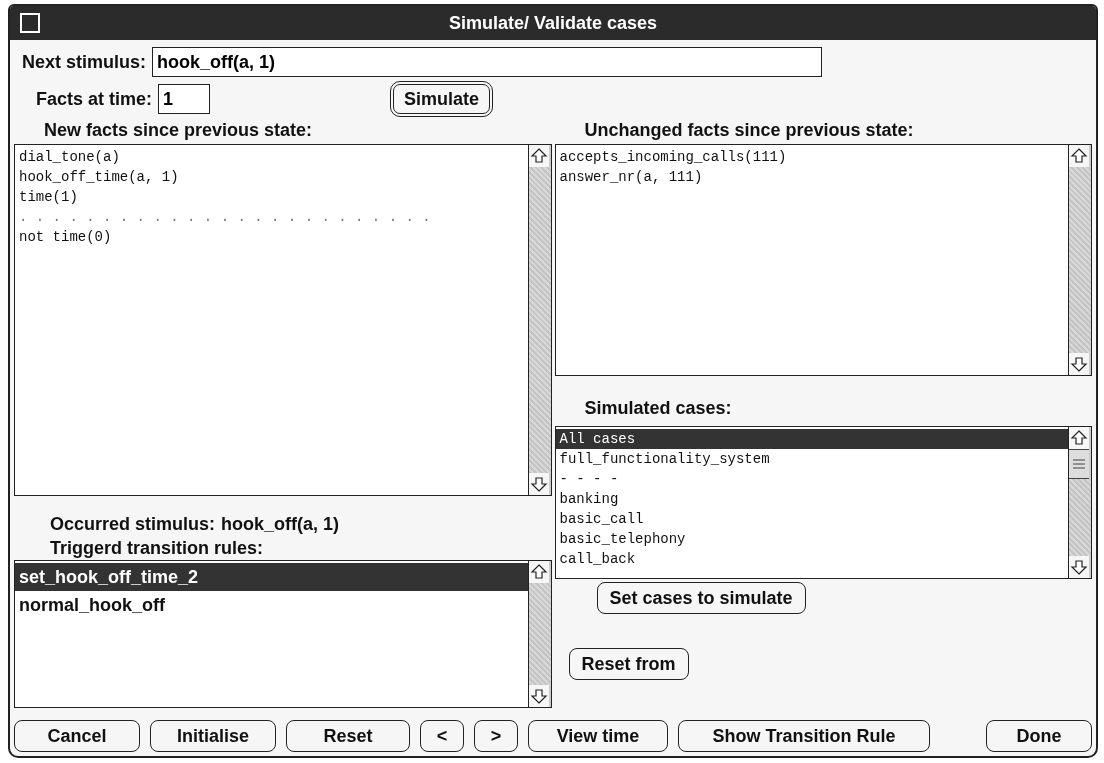 The image size is (1104, 763). I want to click on list-item: normal_hook_off, so click(271, 605).